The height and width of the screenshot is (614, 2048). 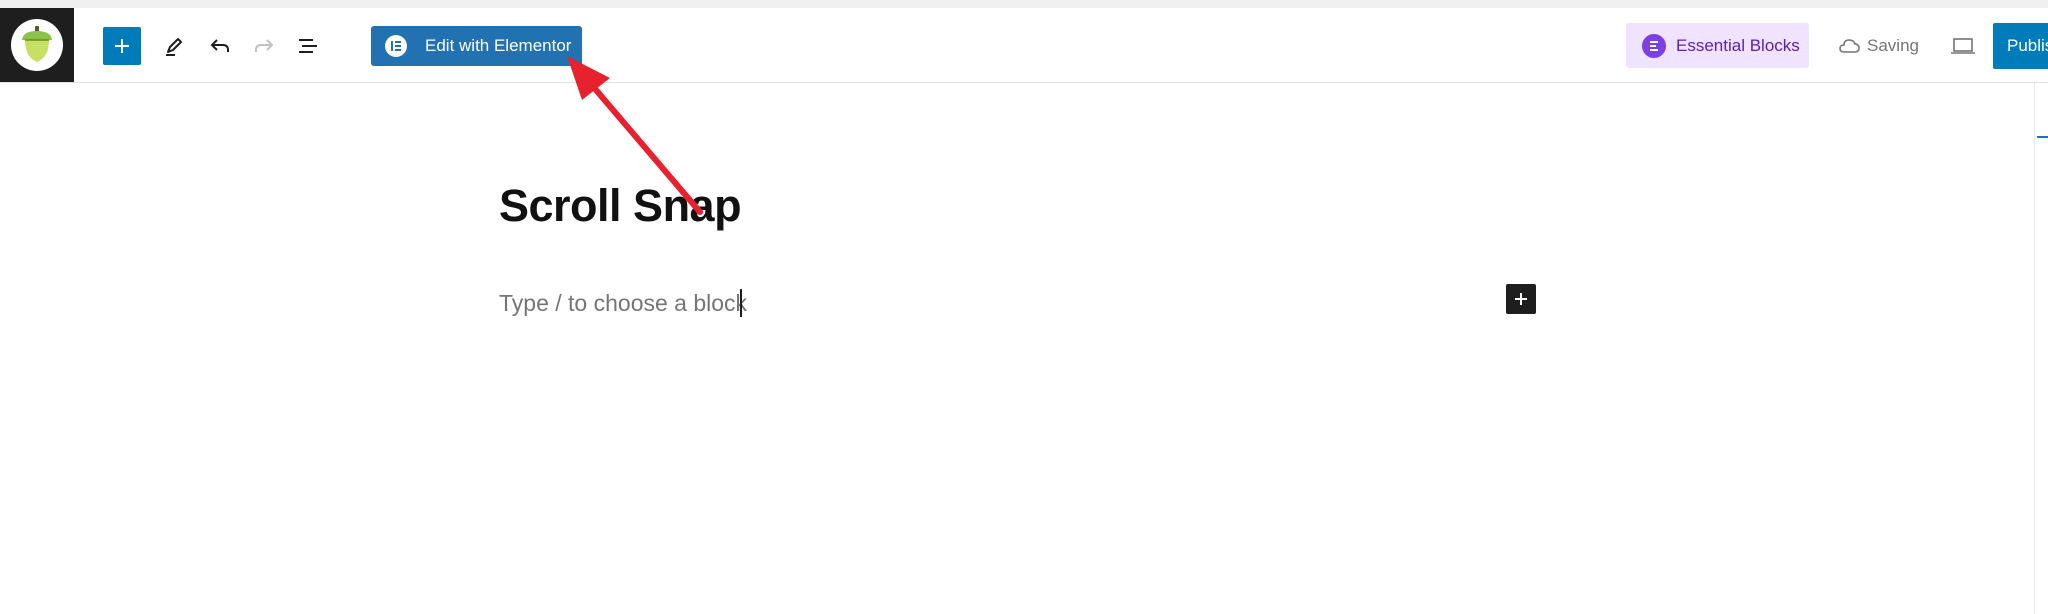 I want to click on text-caret, so click(x=741, y=303).